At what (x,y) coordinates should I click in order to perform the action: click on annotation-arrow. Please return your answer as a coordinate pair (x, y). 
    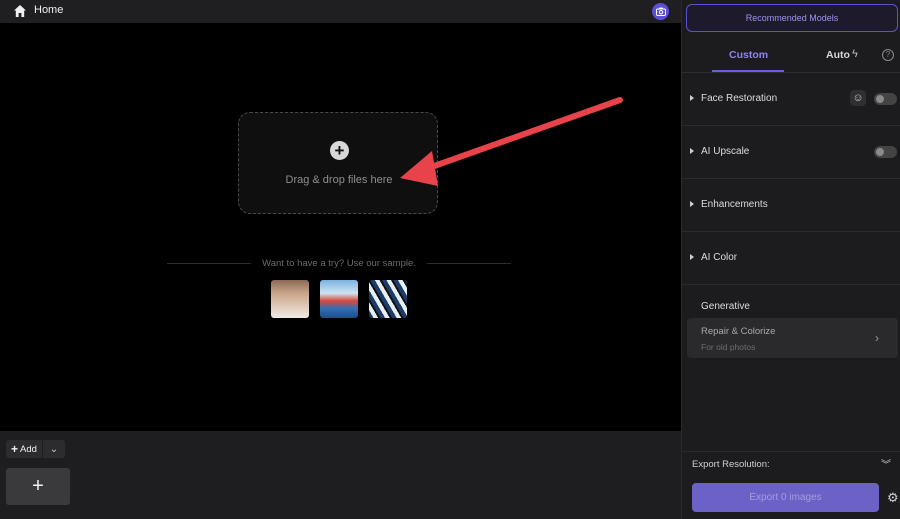
    Looking at the image, I should click on (511, 141).